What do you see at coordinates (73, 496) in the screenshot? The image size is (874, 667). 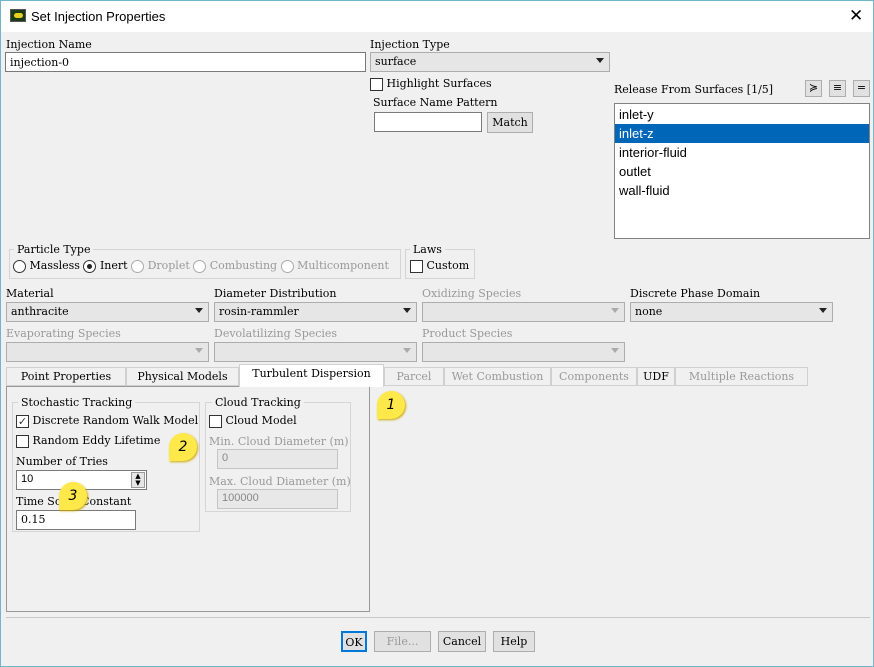 I see `annotation-marker-3: 3` at bounding box center [73, 496].